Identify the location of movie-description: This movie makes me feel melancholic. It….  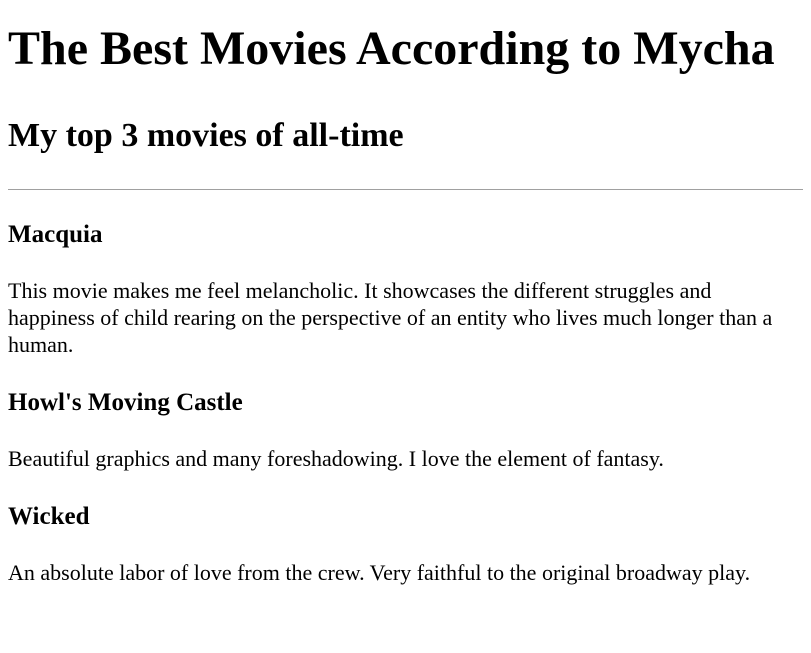
(390, 317).